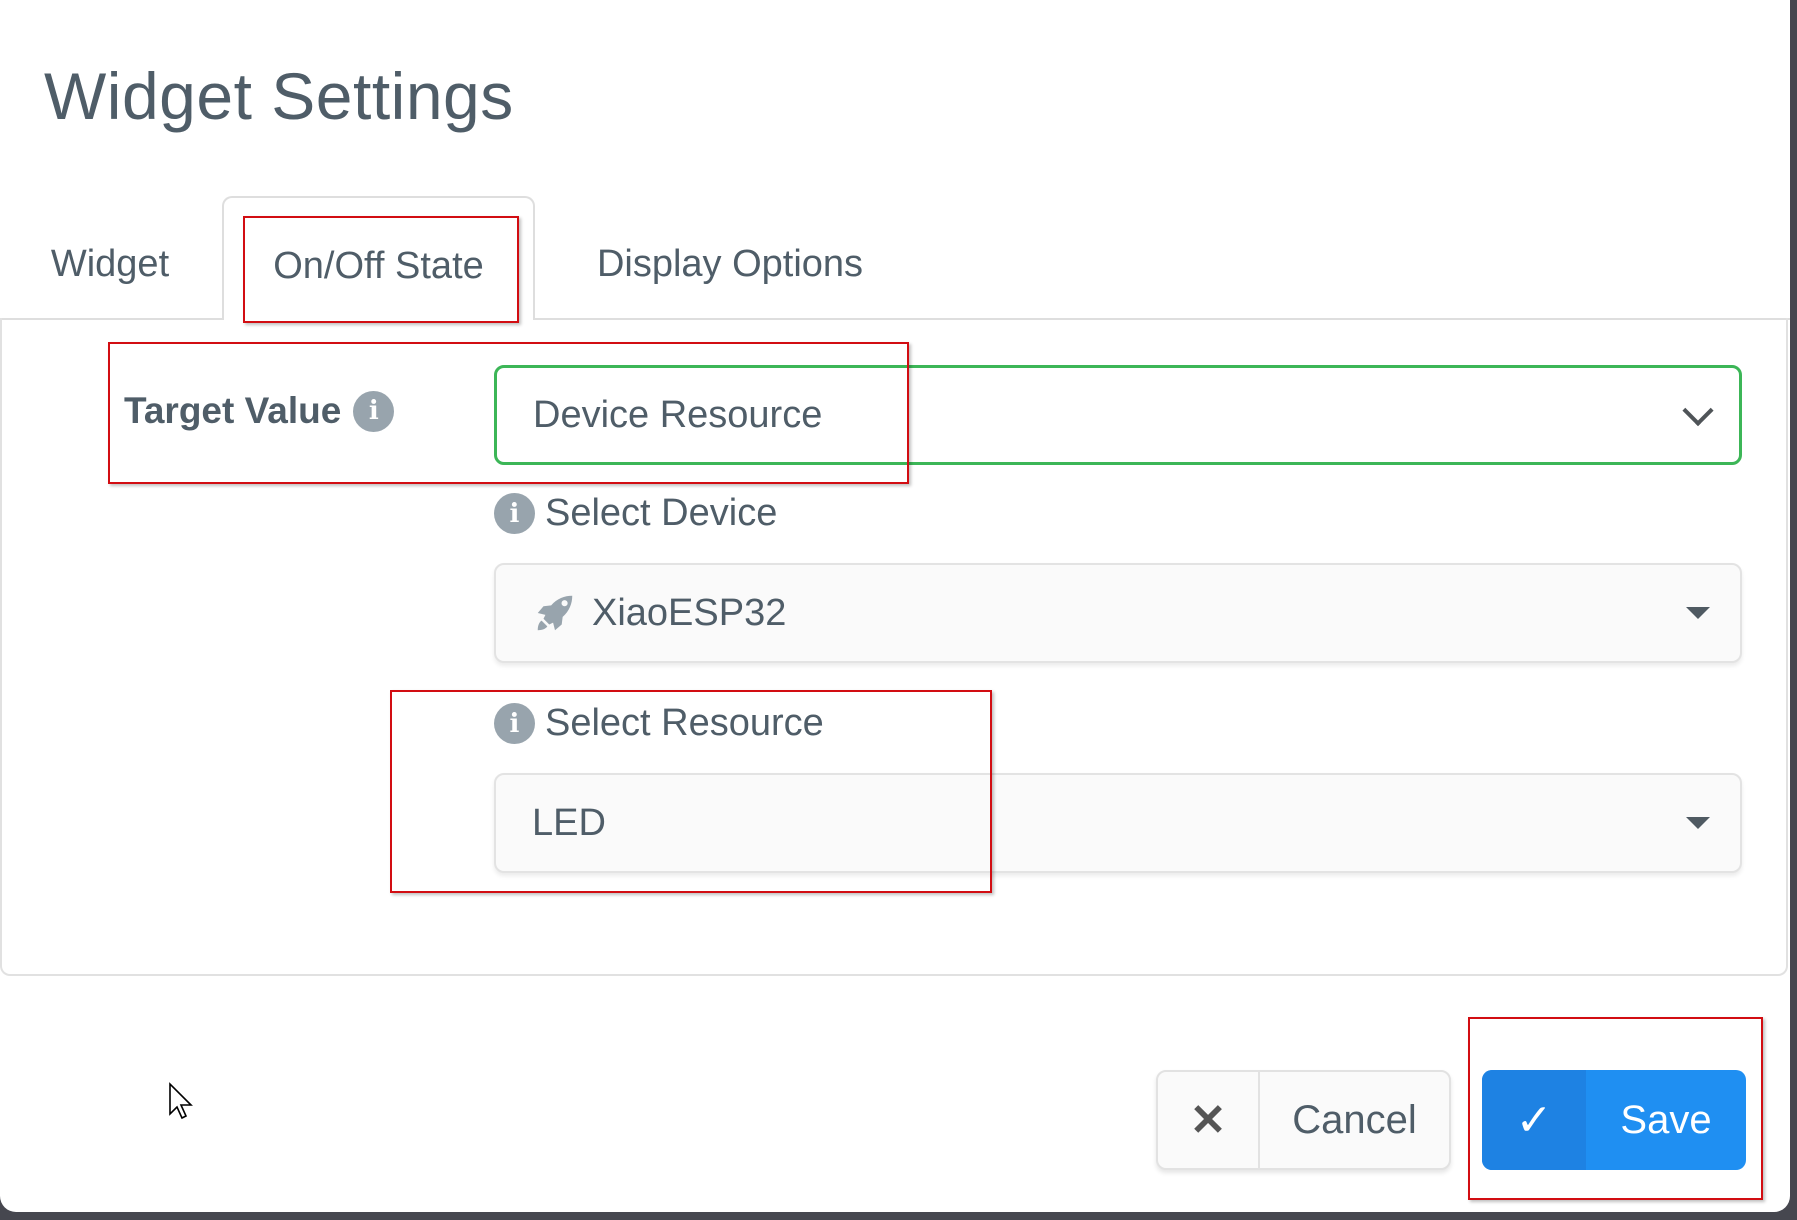  I want to click on save-button: ✓ Save, so click(1614, 1120).